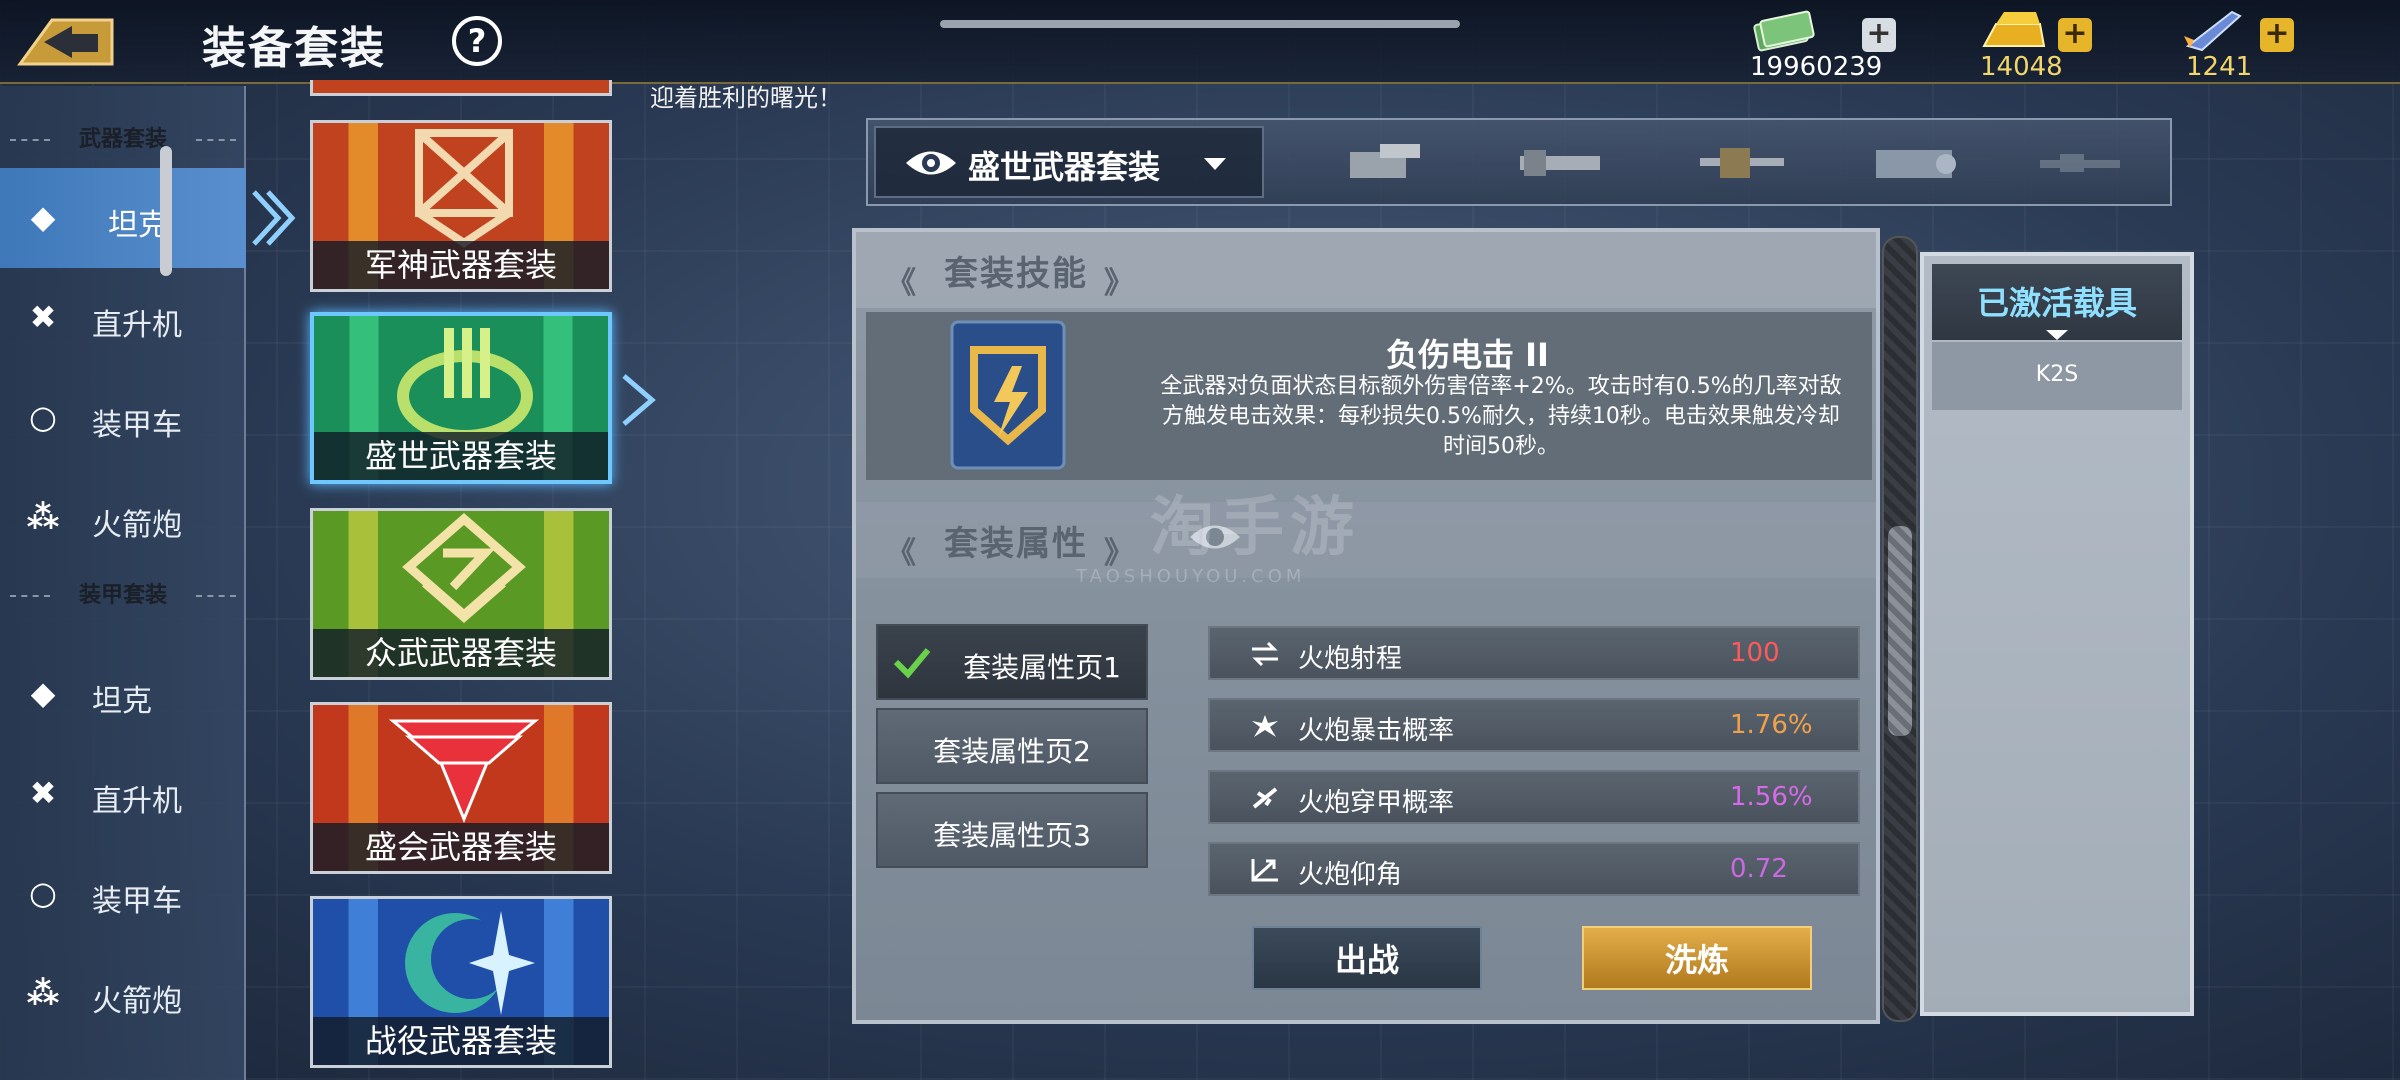  Describe the element at coordinates (1012, 751) in the screenshot. I see `tab-label: 套装属性页2` at that location.